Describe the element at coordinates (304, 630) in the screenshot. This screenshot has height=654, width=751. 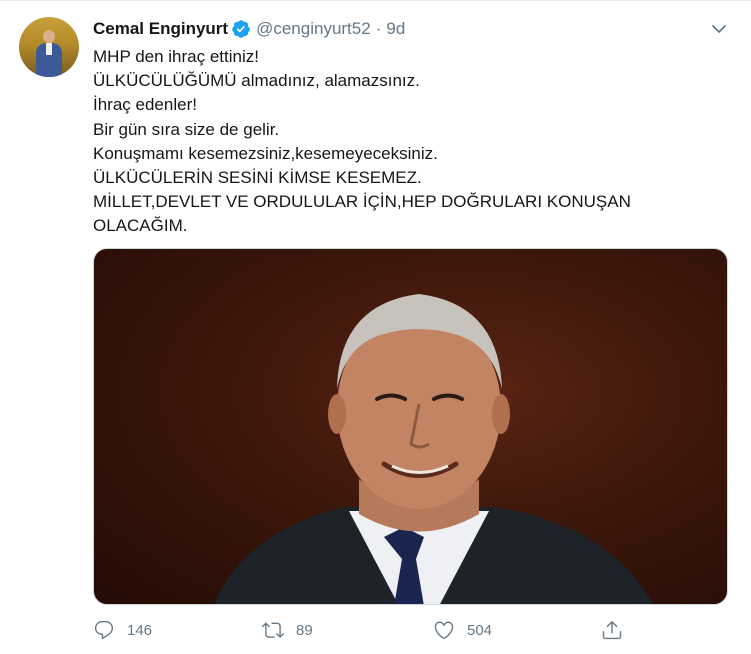
I see `retweet-count: 89` at that location.